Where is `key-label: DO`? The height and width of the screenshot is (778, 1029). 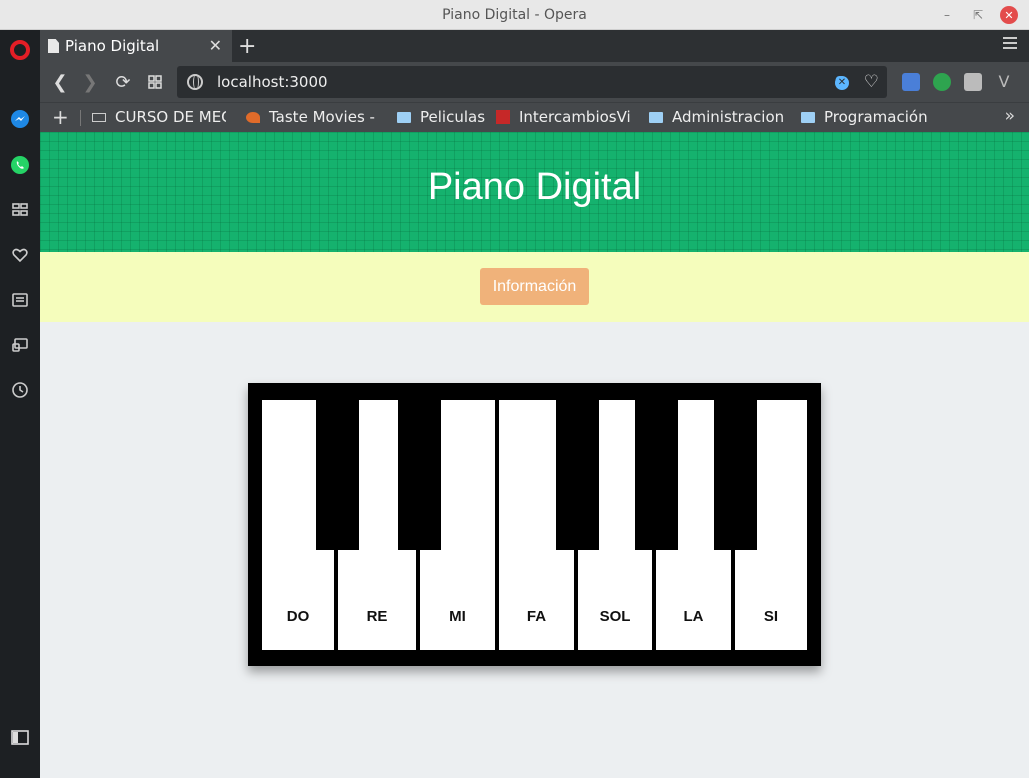
key-label: DO is located at coordinates (298, 616).